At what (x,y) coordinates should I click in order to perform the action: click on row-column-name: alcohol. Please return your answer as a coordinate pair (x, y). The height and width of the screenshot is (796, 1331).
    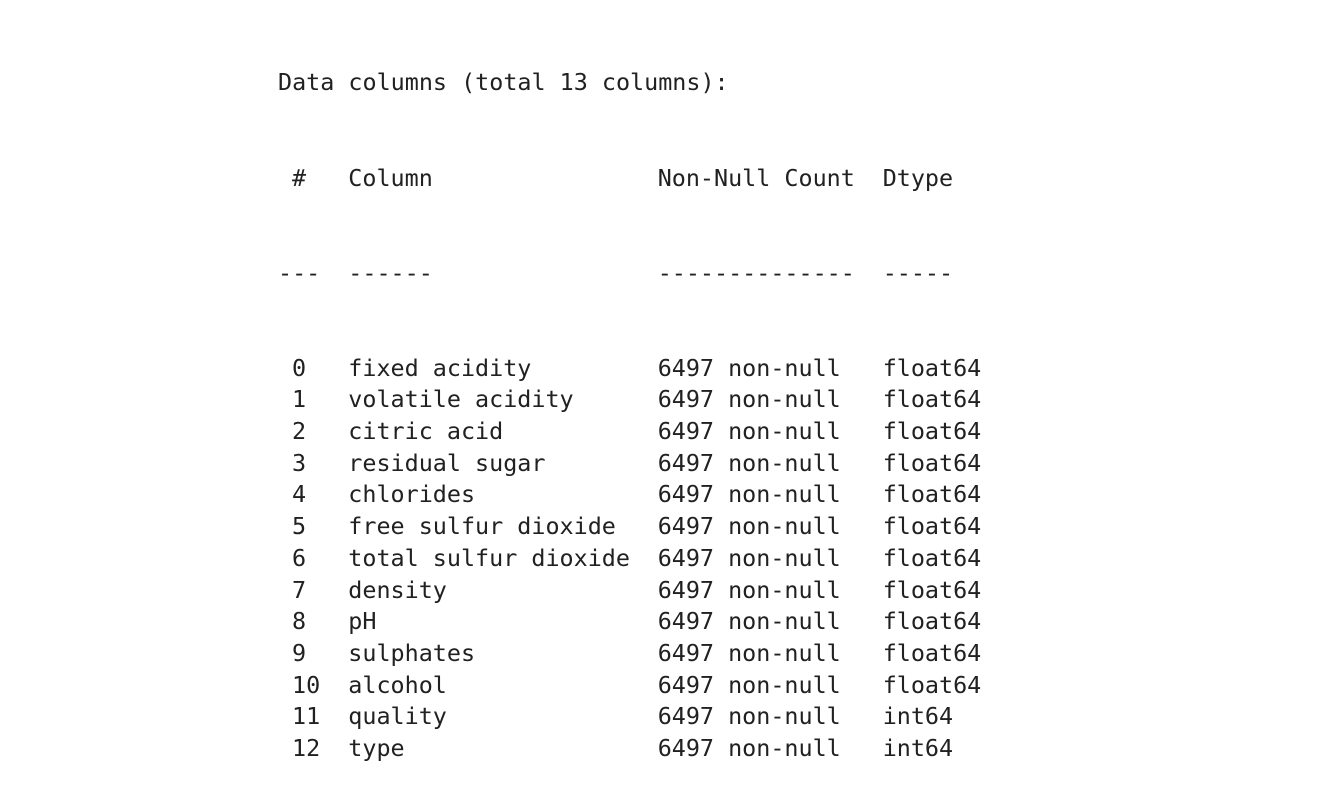
    Looking at the image, I should click on (397, 684).